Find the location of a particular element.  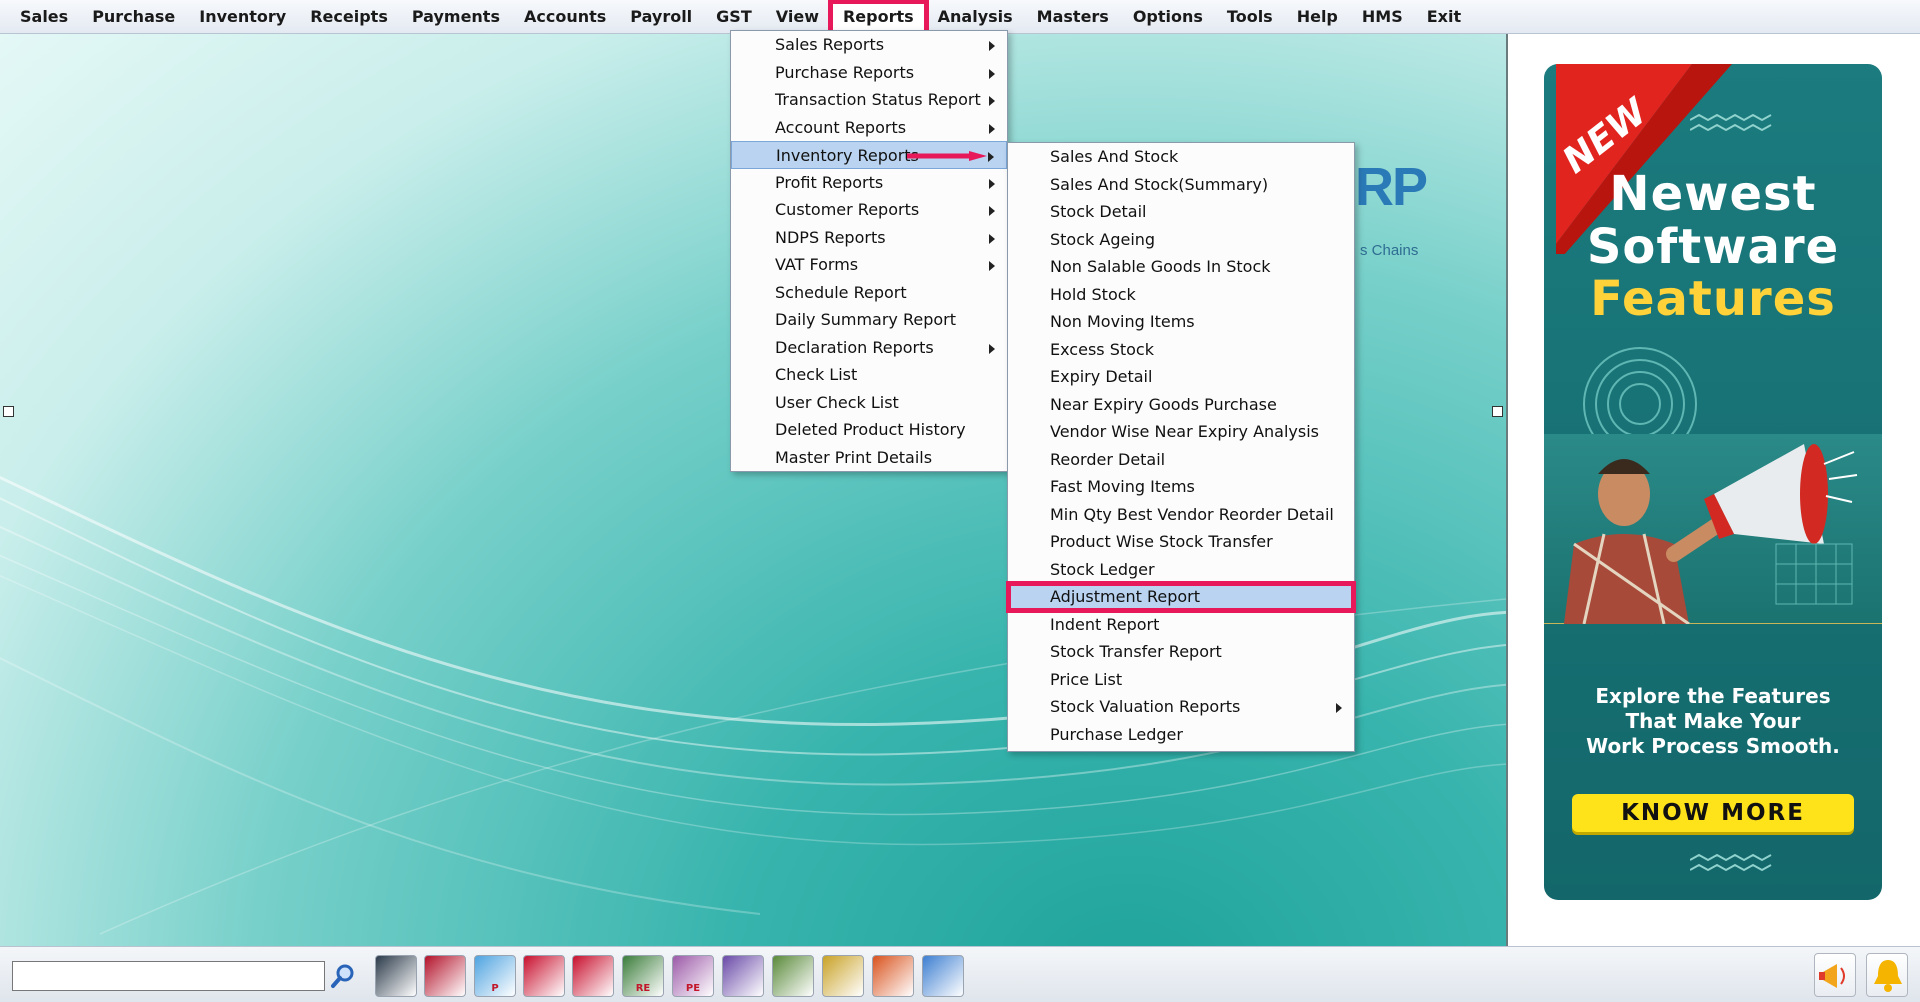

menu-item-label: Vendor Wise Near Expiry Analysis is located at coordinates (1184, 431).